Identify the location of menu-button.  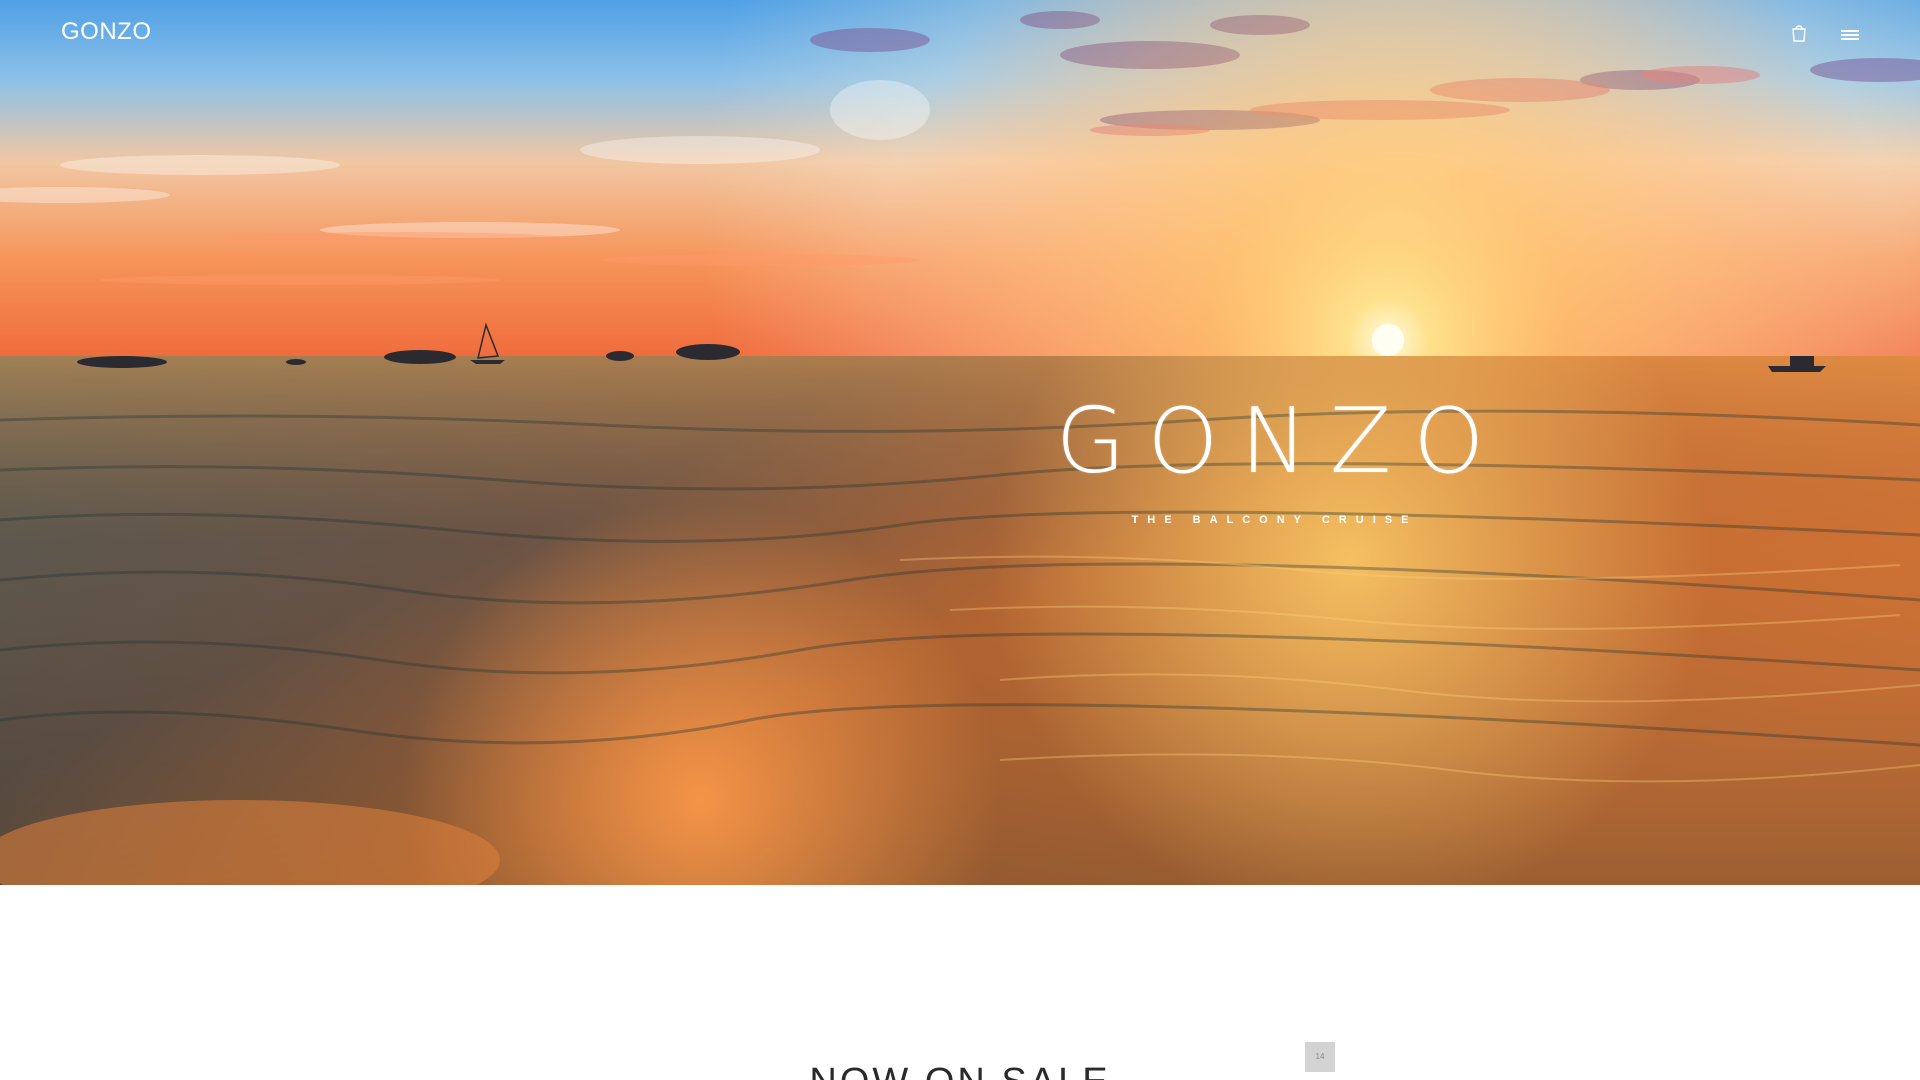
(1850, 35).